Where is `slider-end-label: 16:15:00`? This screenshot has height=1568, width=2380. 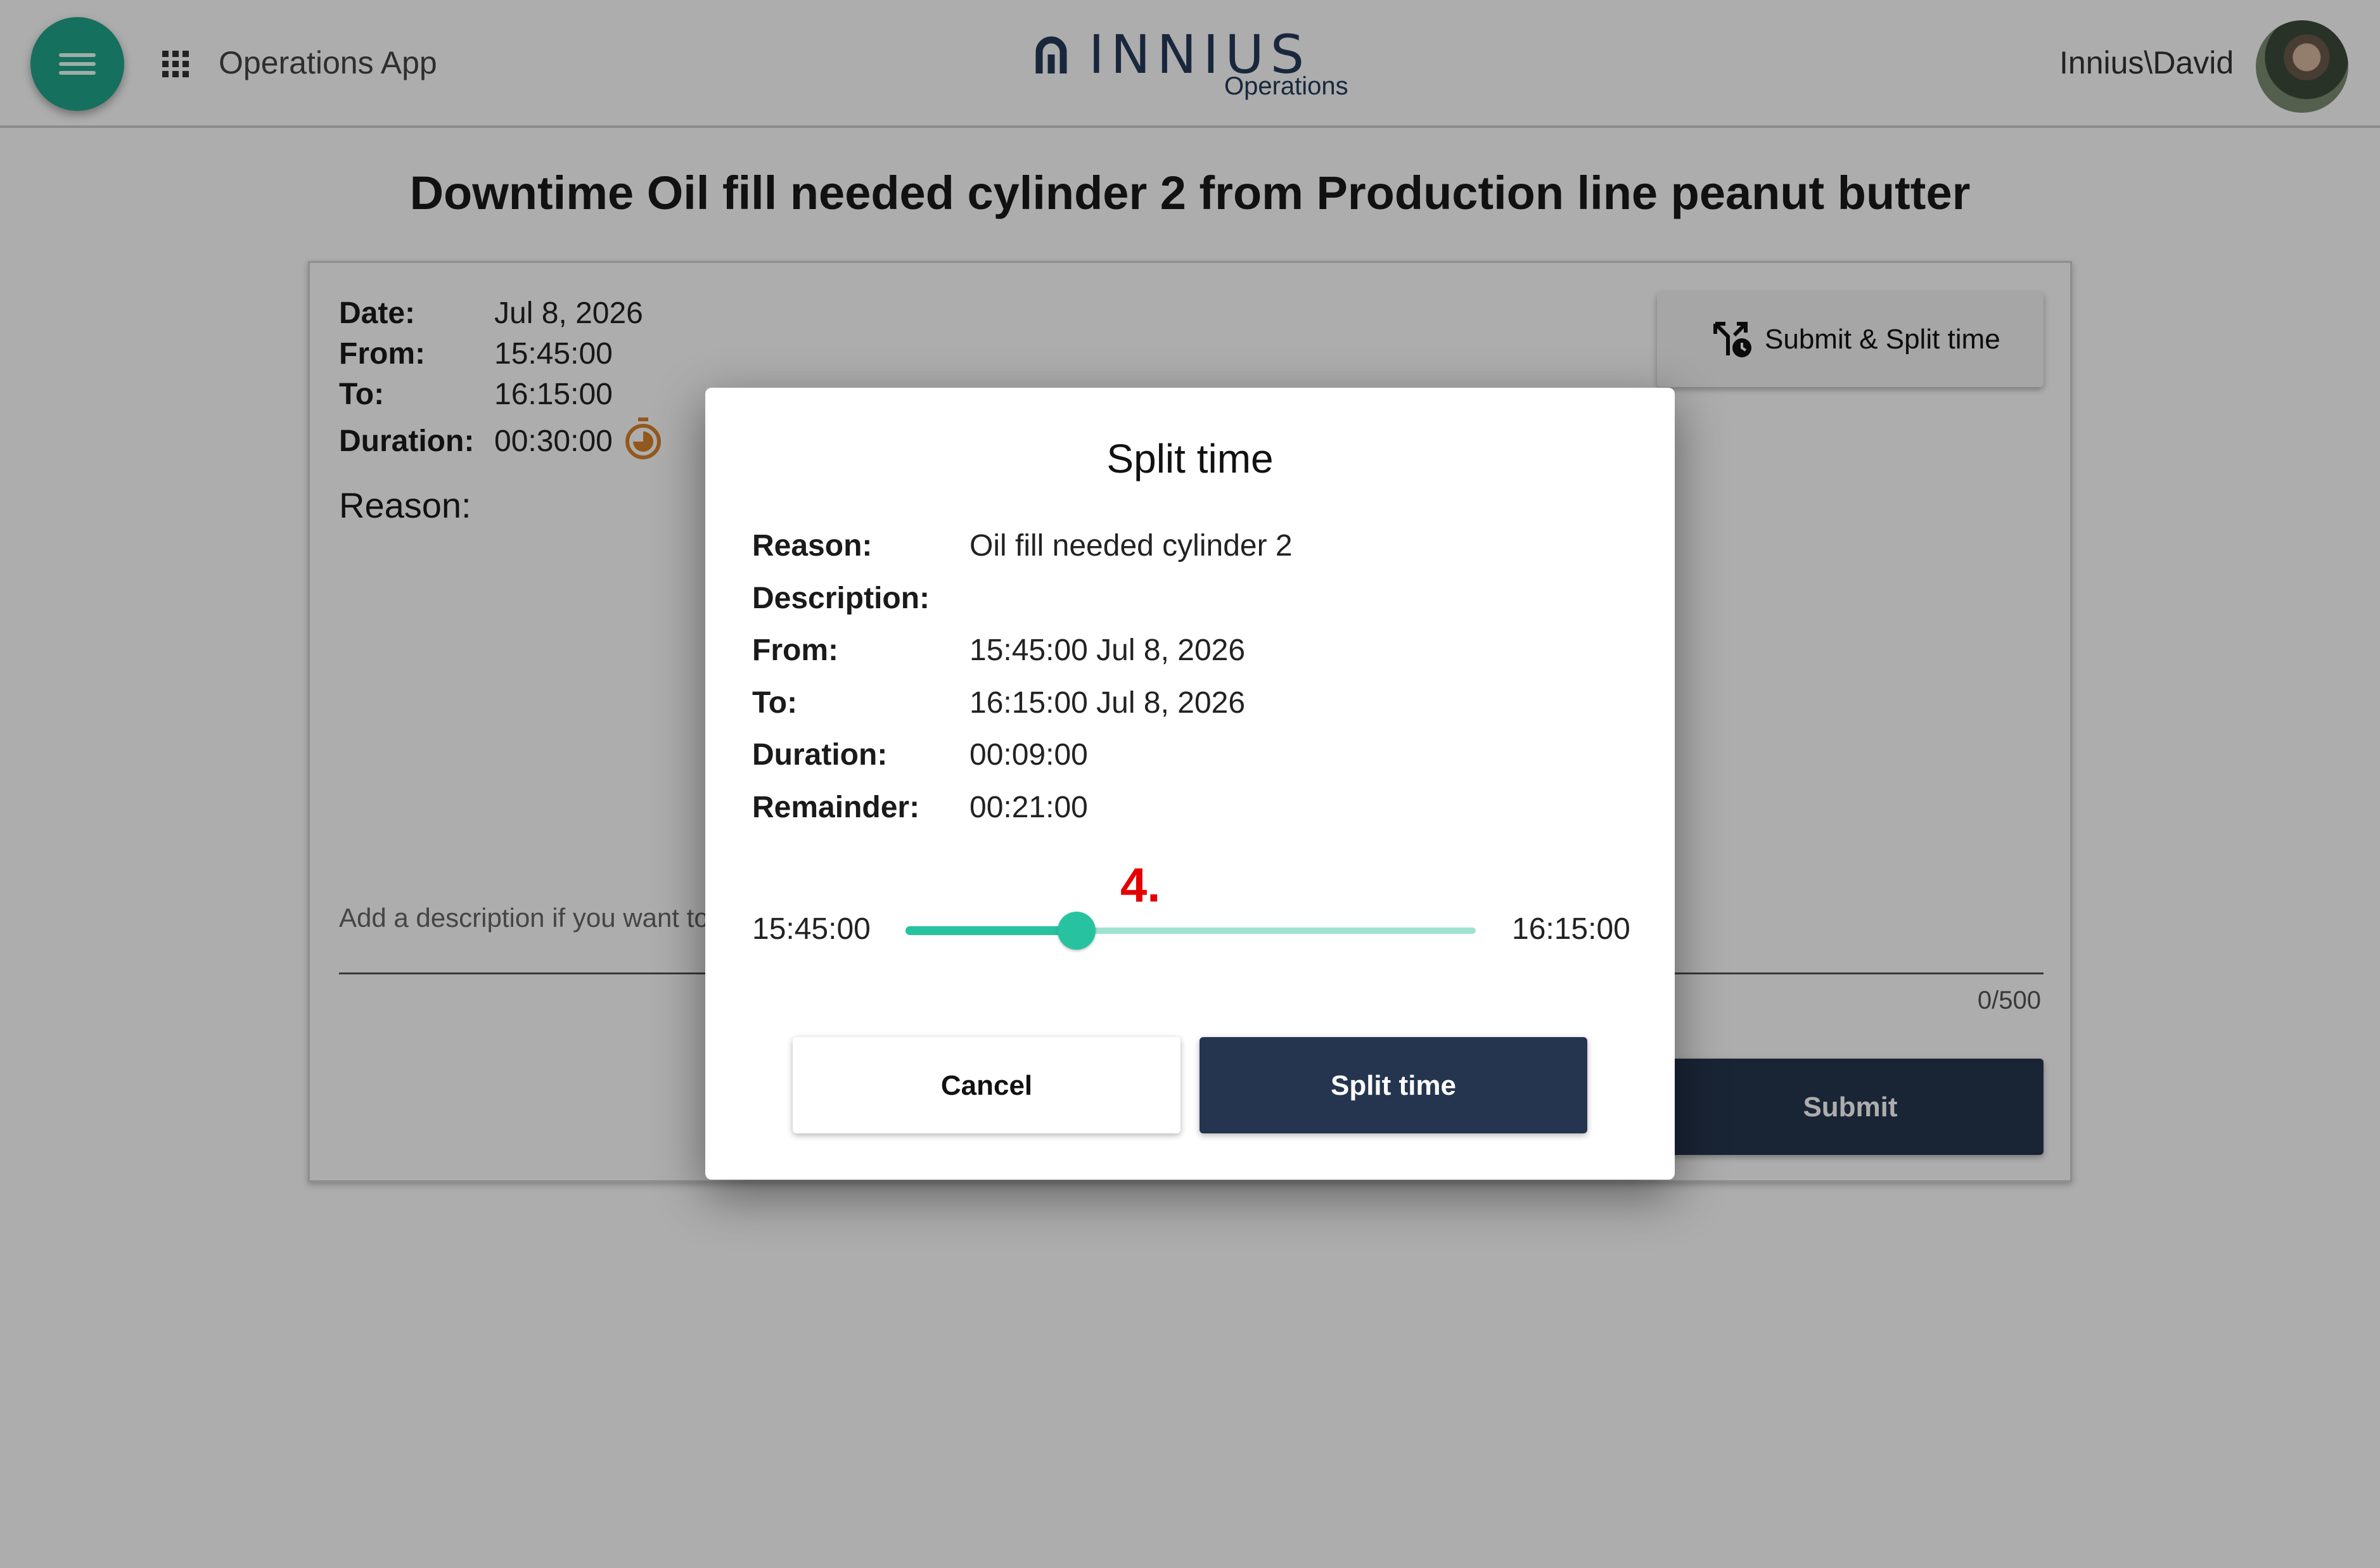 slider-end-label: 16:15:00 is located at coordinates (1571, 929).